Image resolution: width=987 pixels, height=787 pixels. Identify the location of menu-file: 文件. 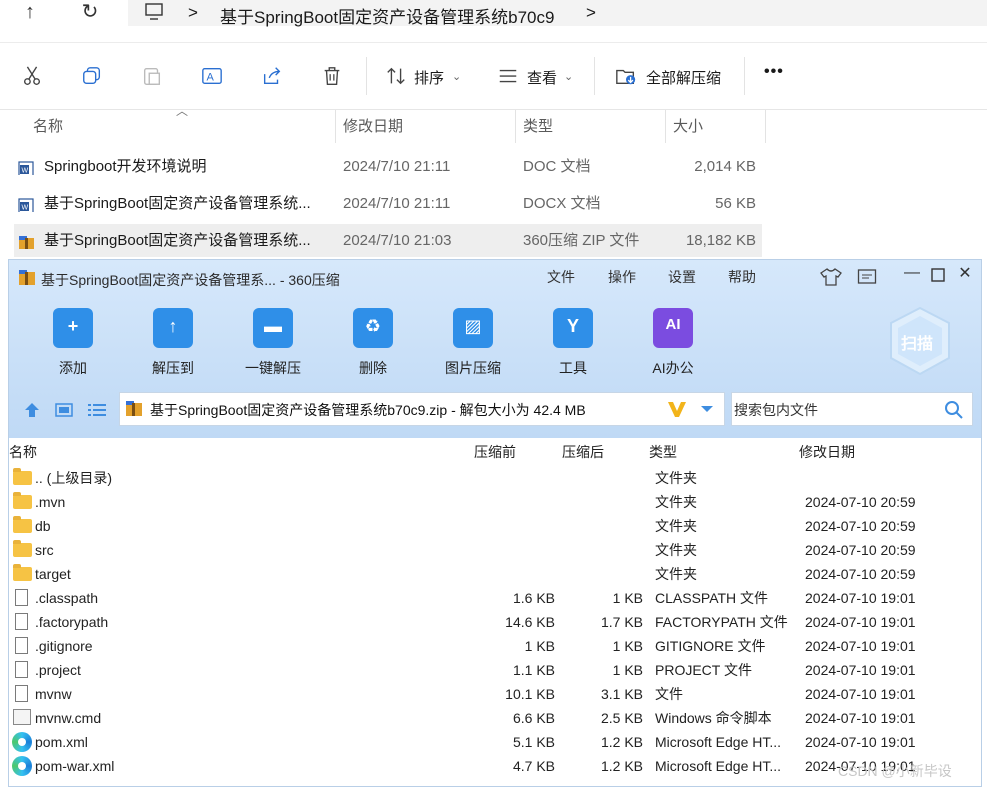
(561, 277).